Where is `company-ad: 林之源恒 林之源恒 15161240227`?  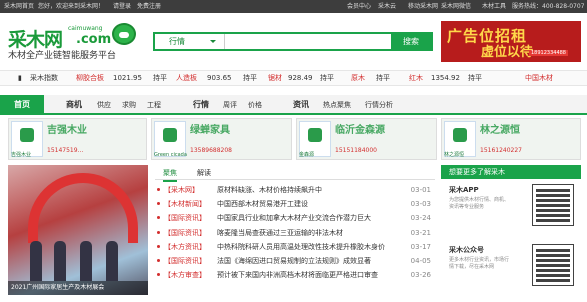
company-ad: 林之源恒 林之源恒 15161240227 is located at coordinates (511, 139).